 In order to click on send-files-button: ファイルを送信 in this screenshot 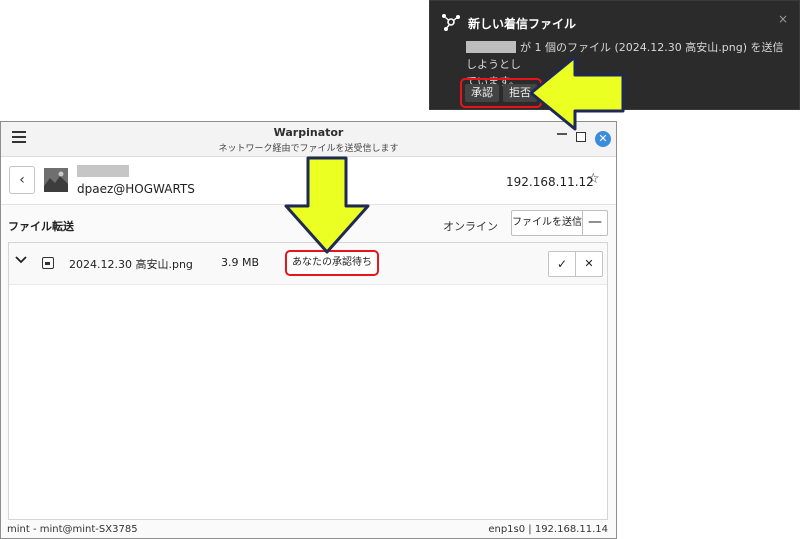, I will do `click(547, 223)`.